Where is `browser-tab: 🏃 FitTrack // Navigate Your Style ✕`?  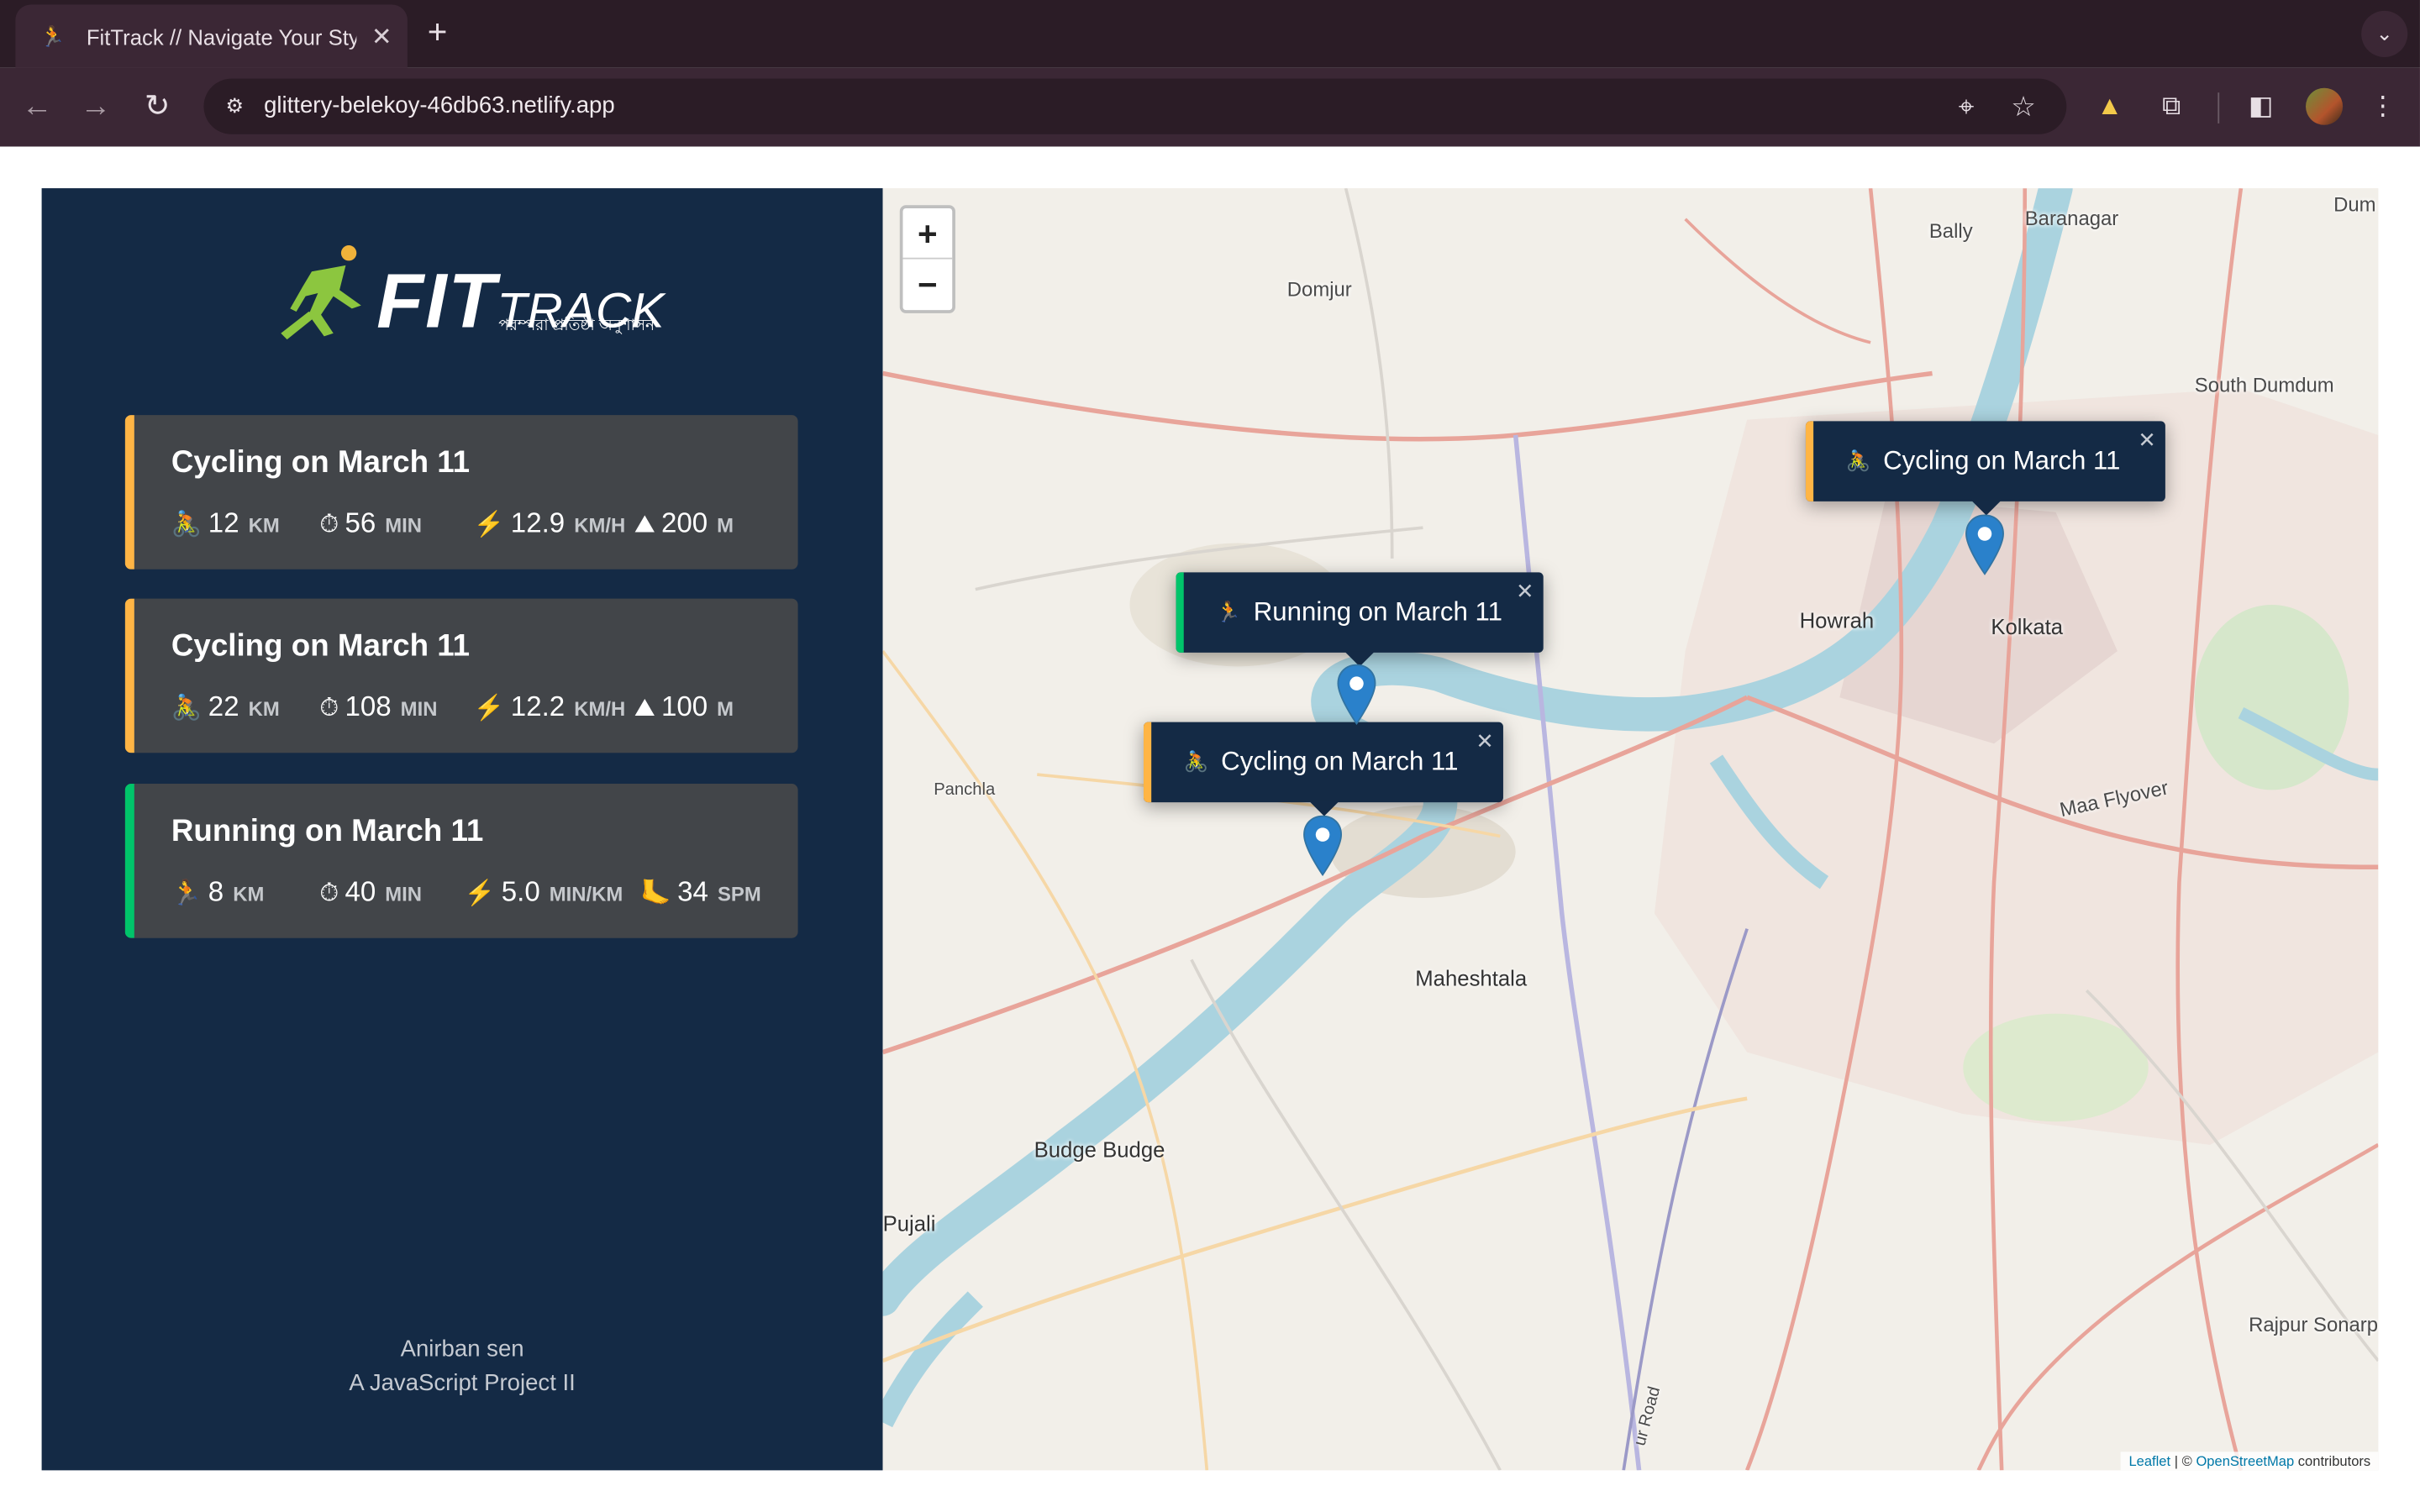
browser-tab: 🏃 FitTrack // Navigate Your Style ✕ is located at coordinates (211, 36).